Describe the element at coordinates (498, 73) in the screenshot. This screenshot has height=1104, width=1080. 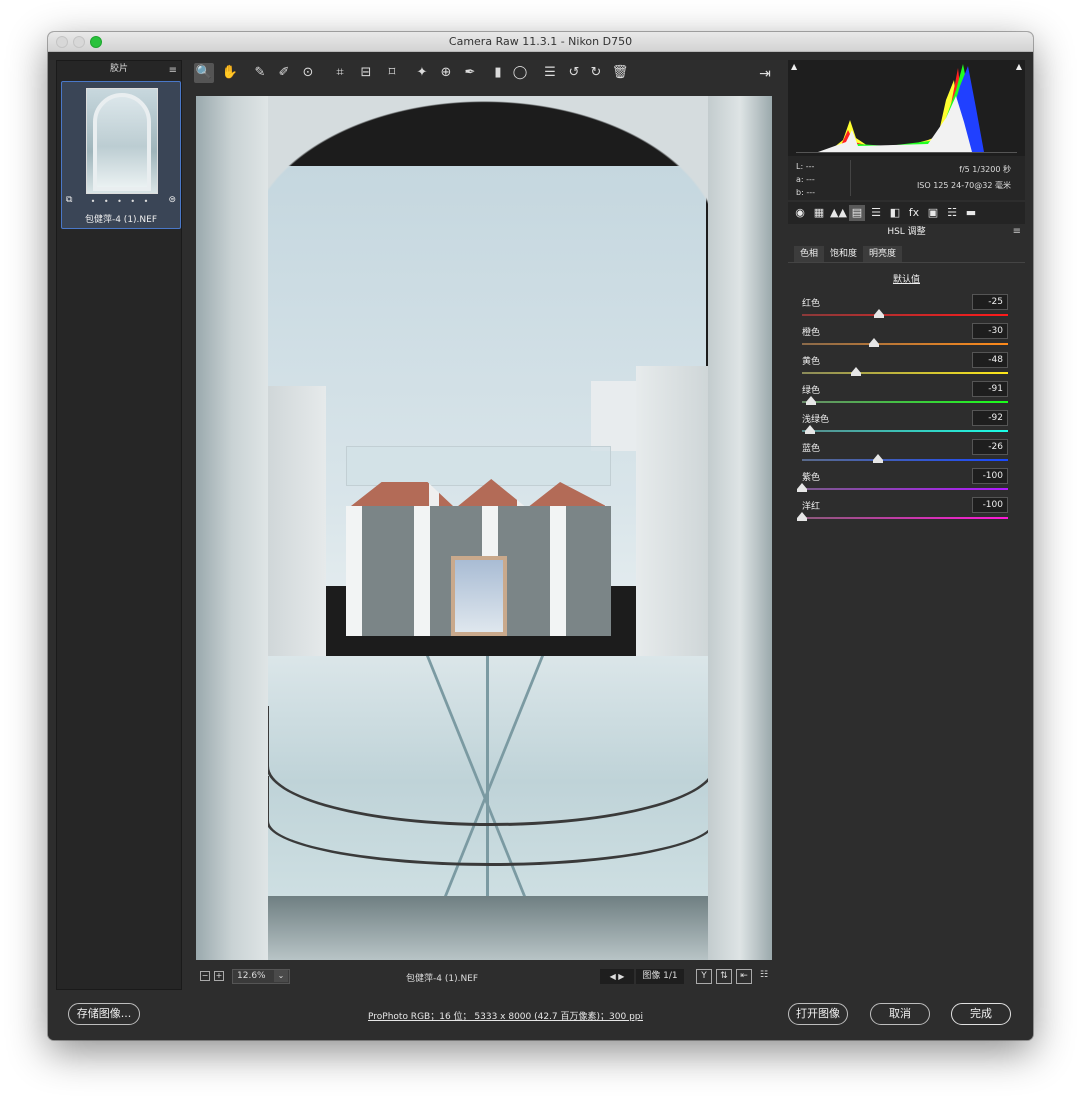
I see `graduated-filter-tool-icon: ▮` at that location.